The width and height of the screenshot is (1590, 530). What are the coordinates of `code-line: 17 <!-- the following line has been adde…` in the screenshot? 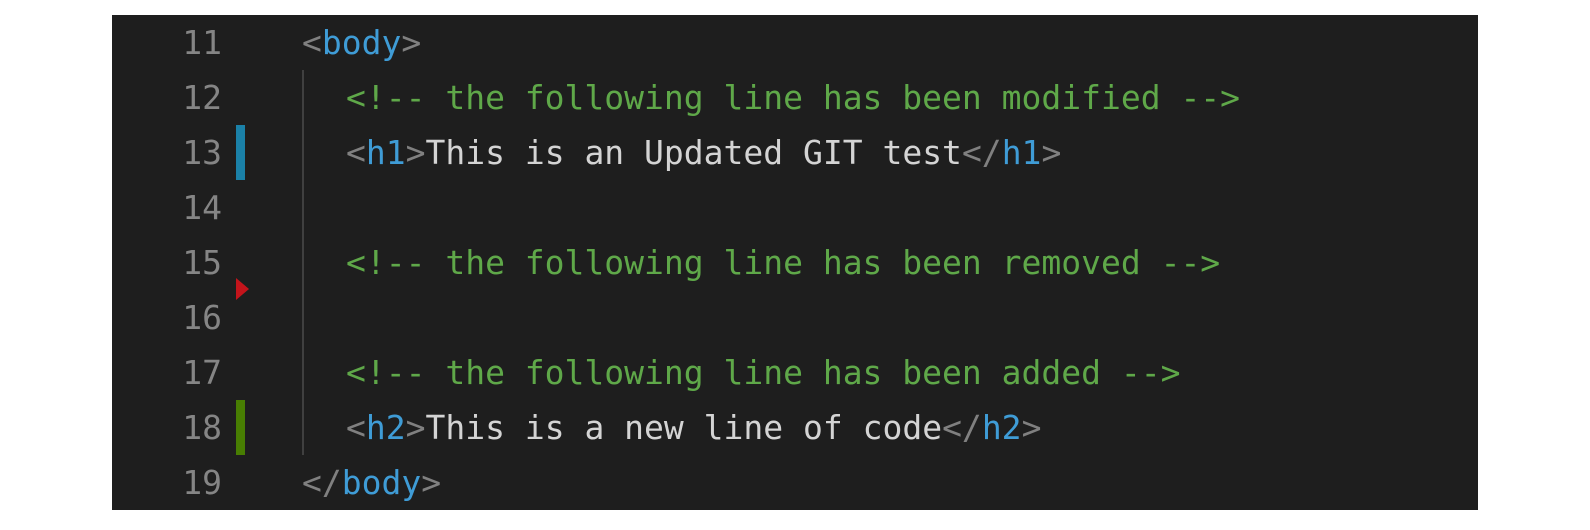 It's located at (795, 372).